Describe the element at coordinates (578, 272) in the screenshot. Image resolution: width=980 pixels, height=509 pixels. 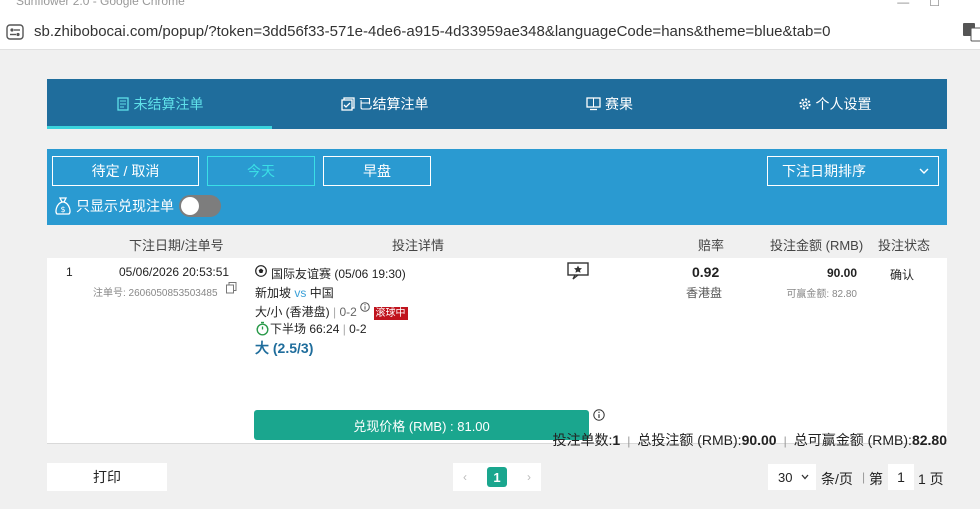
I see `live-stream-icon` at that location.